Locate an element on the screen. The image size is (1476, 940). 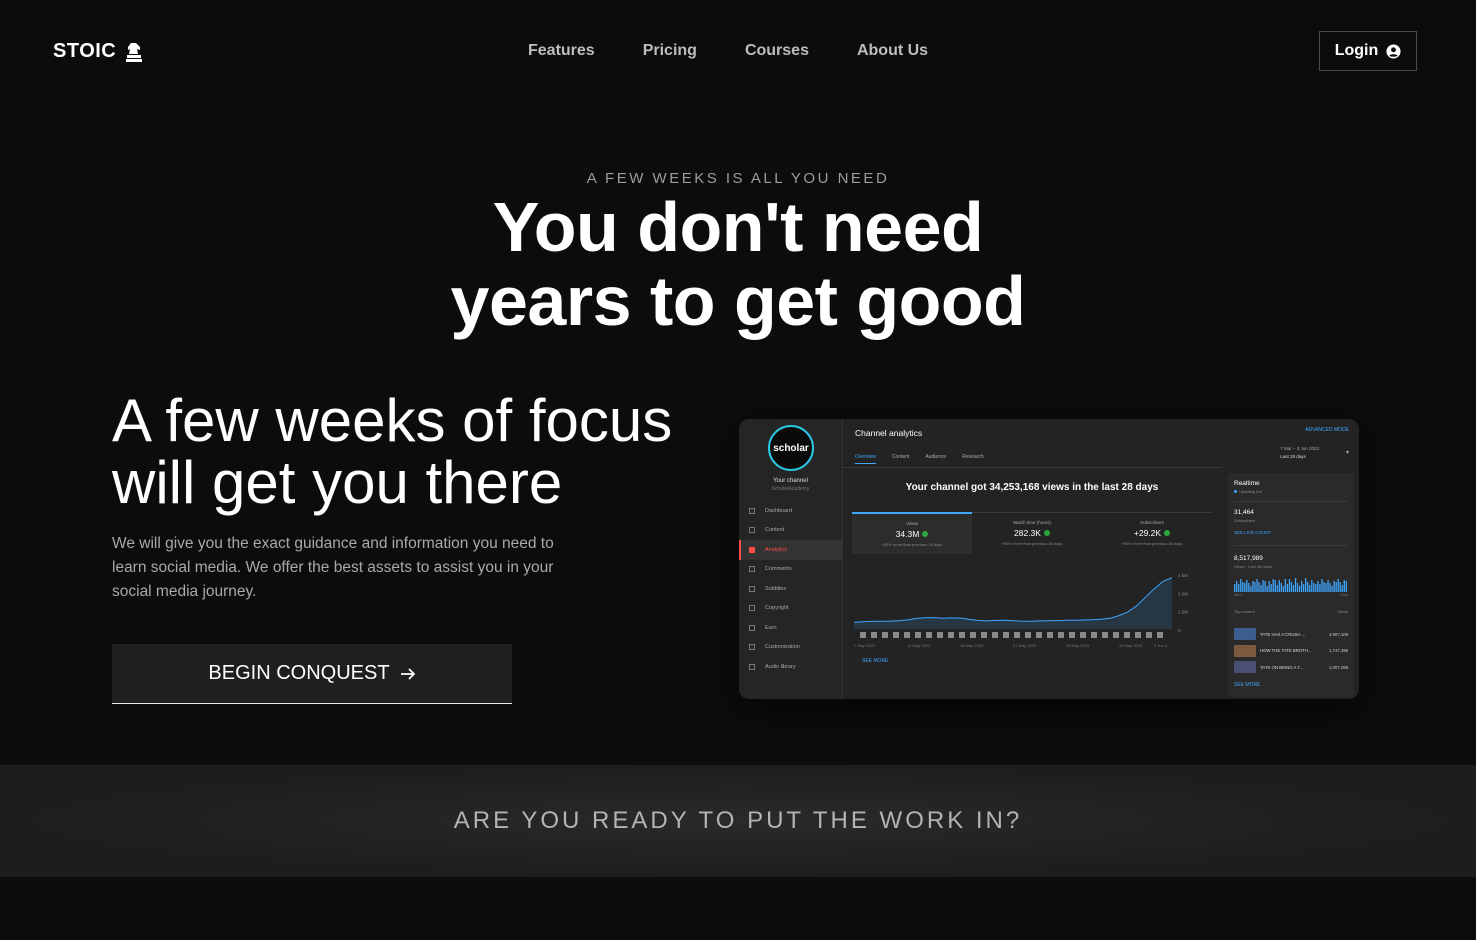
cta-label: BEGIN CONQUEST is located at coordinates (299, 673).